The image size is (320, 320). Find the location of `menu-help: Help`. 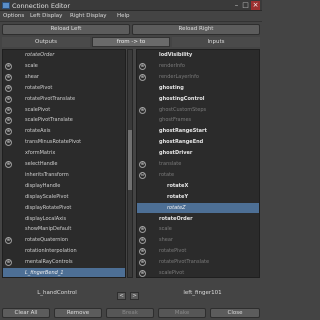

menu-help: Help is located at coordinates (123, 16).